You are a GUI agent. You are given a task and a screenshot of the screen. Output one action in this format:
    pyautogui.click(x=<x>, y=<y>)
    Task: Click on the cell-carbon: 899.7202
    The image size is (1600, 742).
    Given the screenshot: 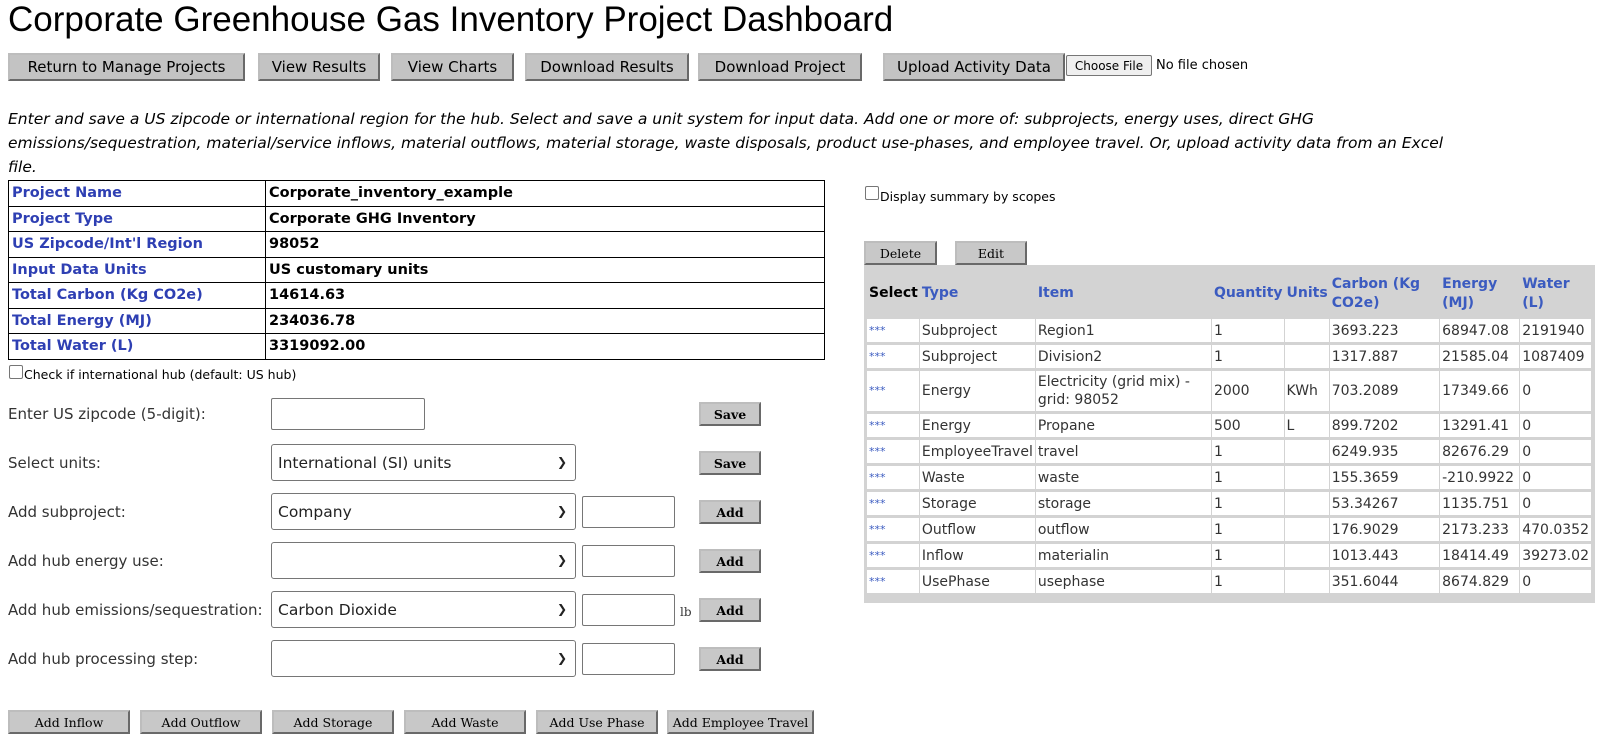 What is the action you would take?
    pyautogui.click(x=1385, y=425)
    